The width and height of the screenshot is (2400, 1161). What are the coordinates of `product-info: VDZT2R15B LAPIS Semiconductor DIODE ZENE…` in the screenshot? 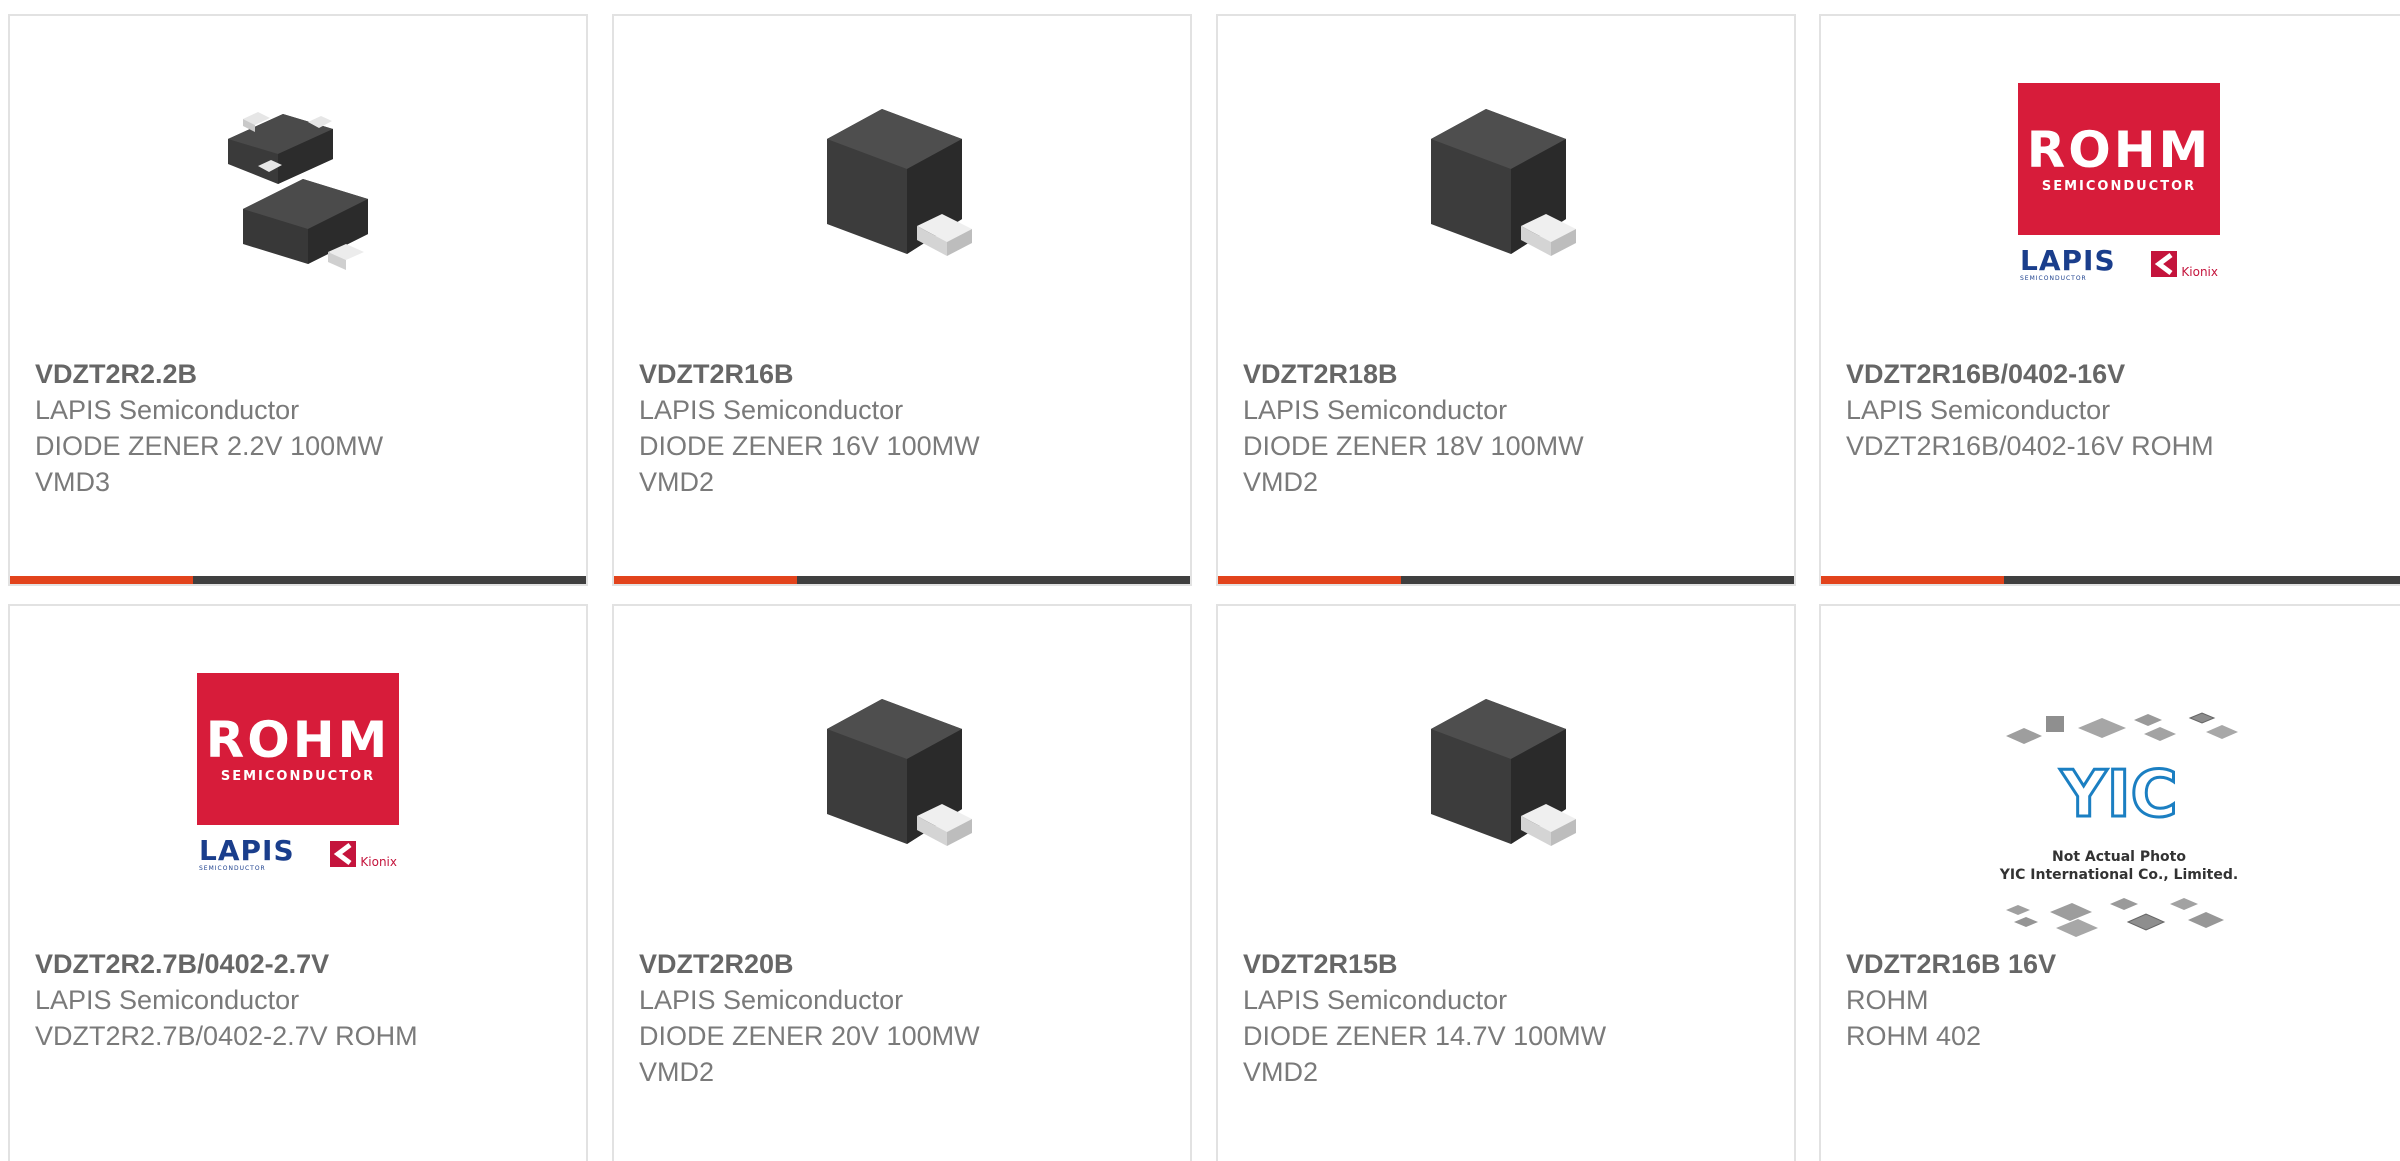 It's located at (1508, 1018).